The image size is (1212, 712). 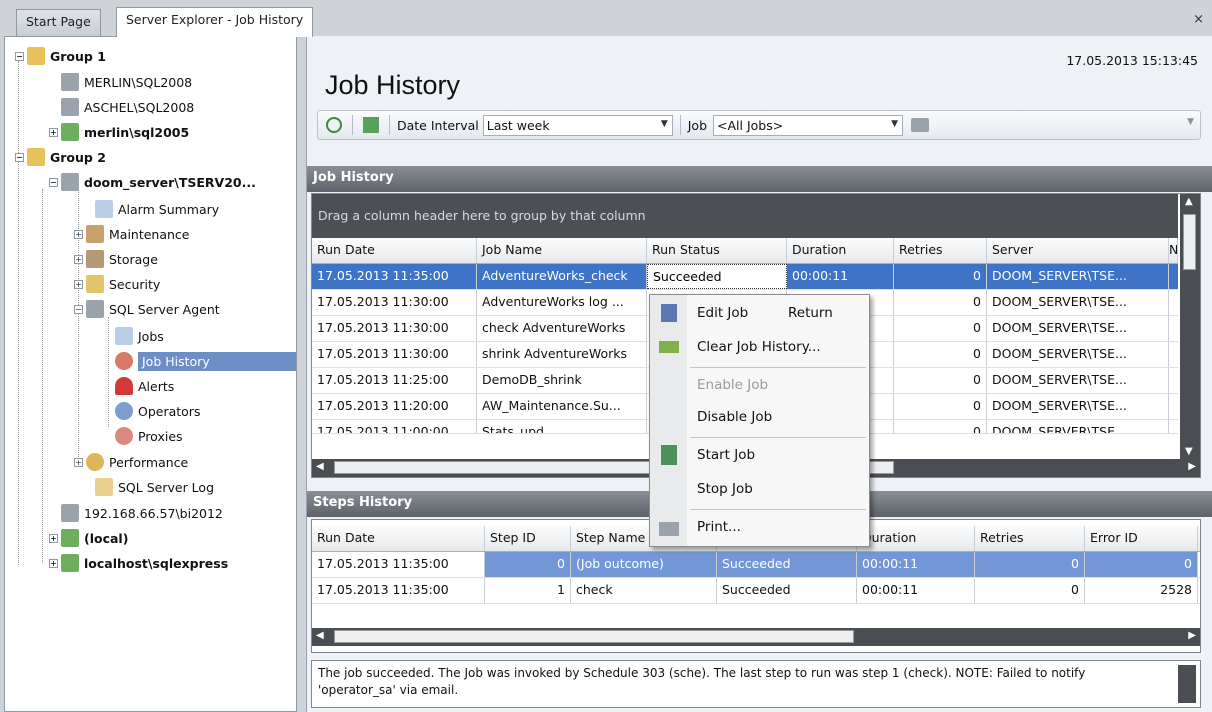 What do you see at coordinates (664, 123) in the screenshot?
I see `chevron-down-icon: ▼` at bounding box center [664, 123].